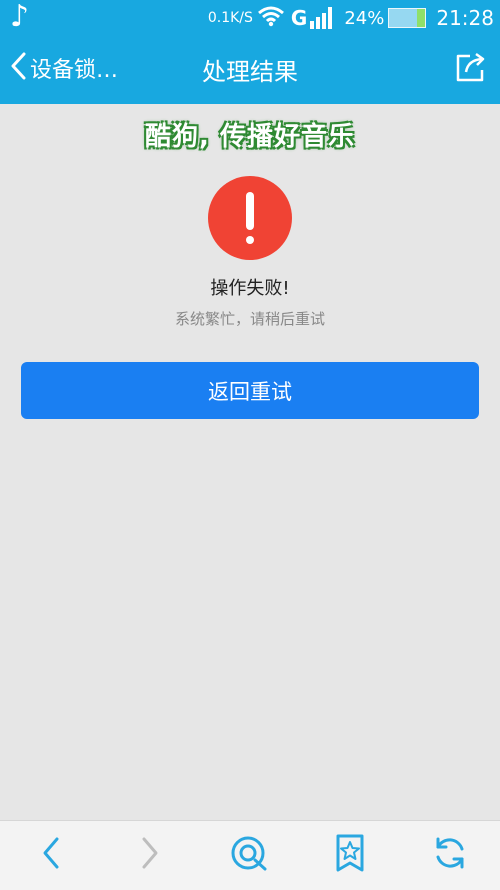  I want to click on bookmark-button, so click(350, 855).